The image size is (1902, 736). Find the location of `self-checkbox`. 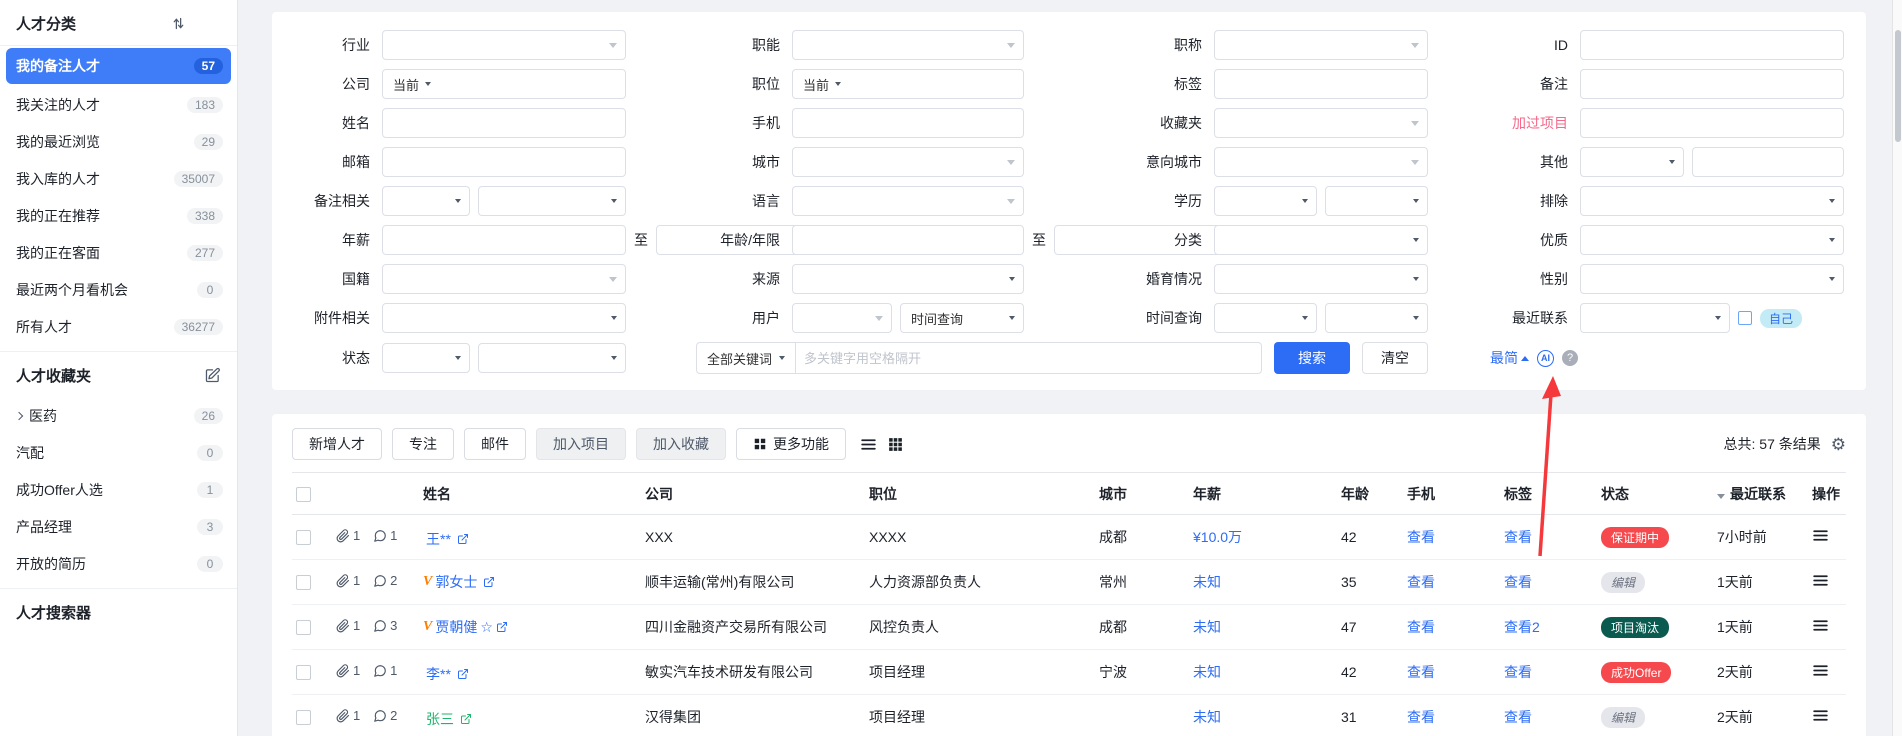

self-checkbox is located at coordinates (1745, 318).